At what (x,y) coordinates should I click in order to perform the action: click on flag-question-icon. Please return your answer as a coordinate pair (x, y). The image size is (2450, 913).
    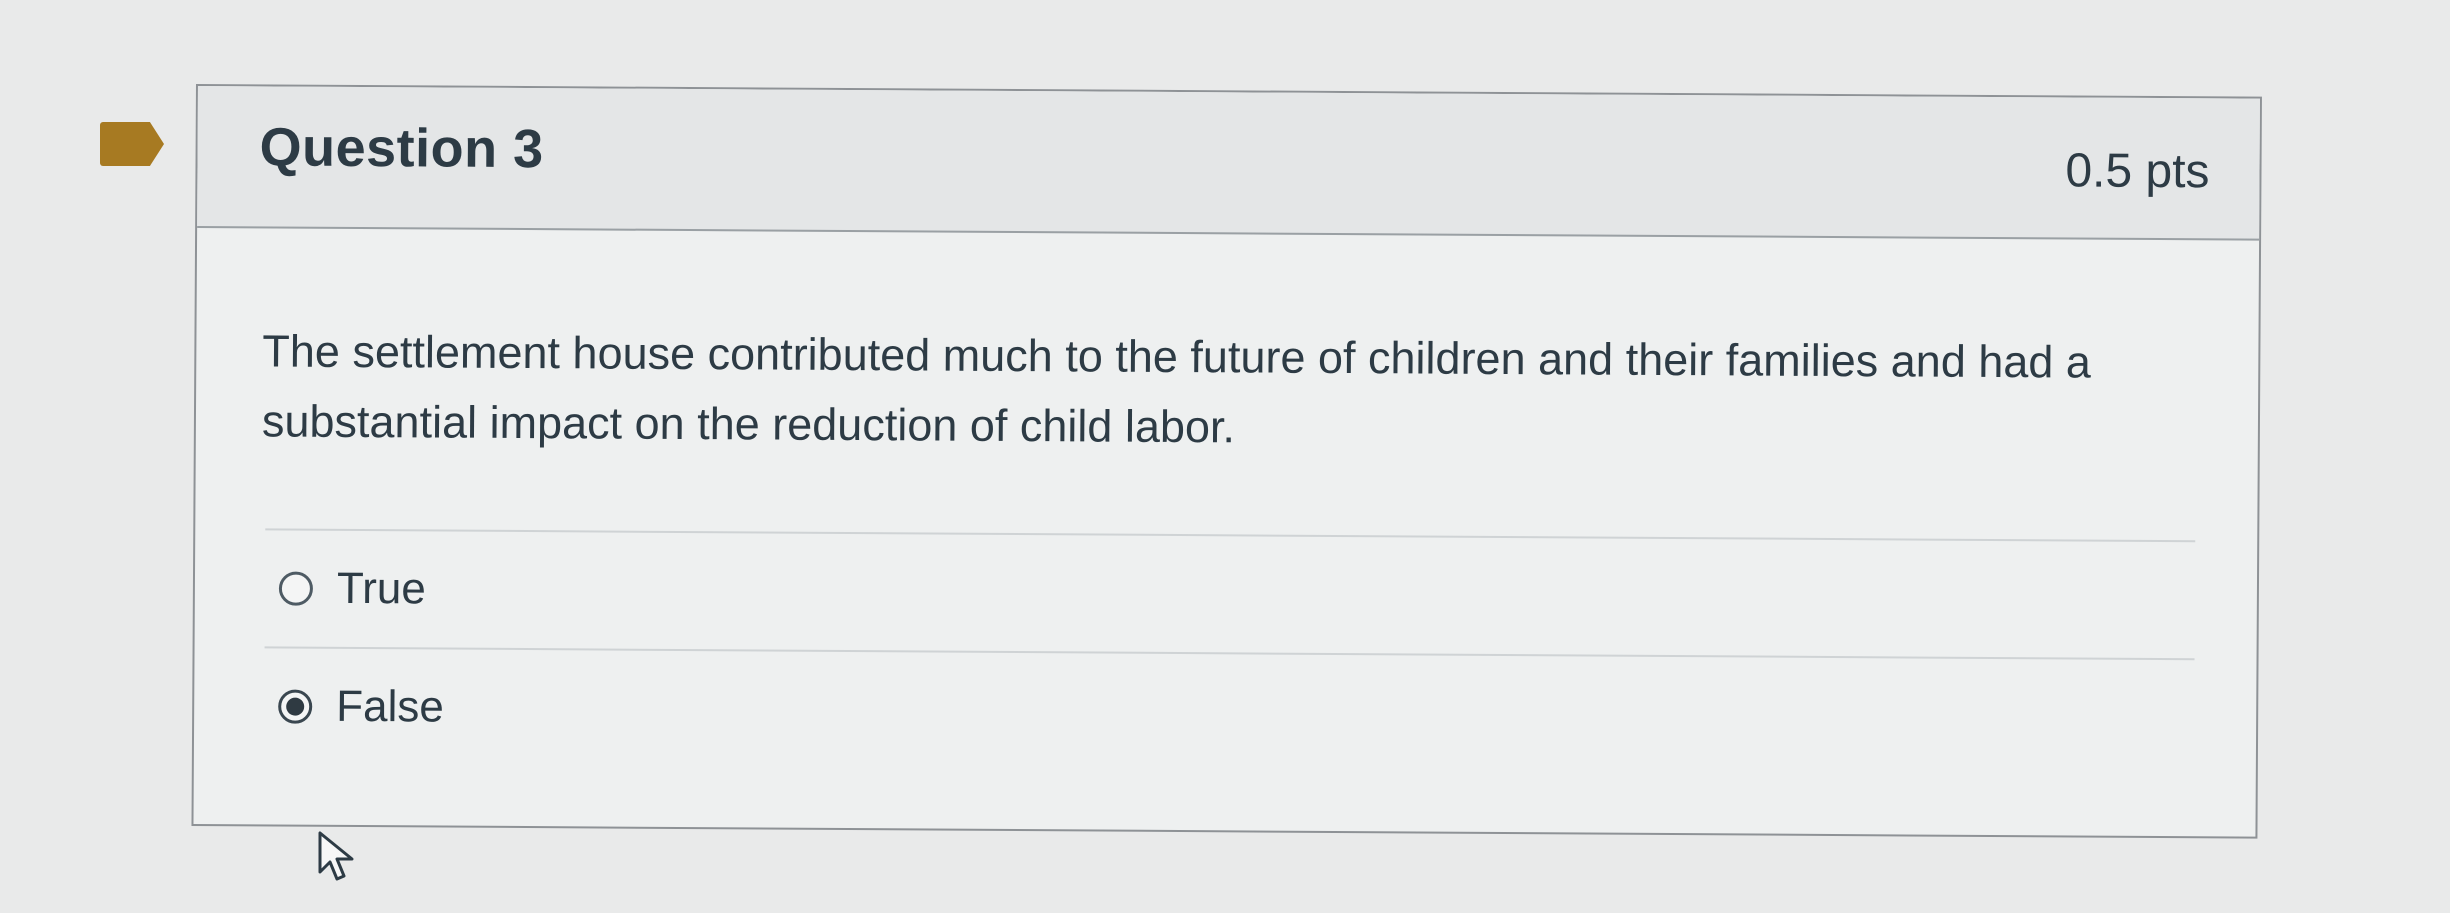
    Looking at the image, I should click on (132, 144).